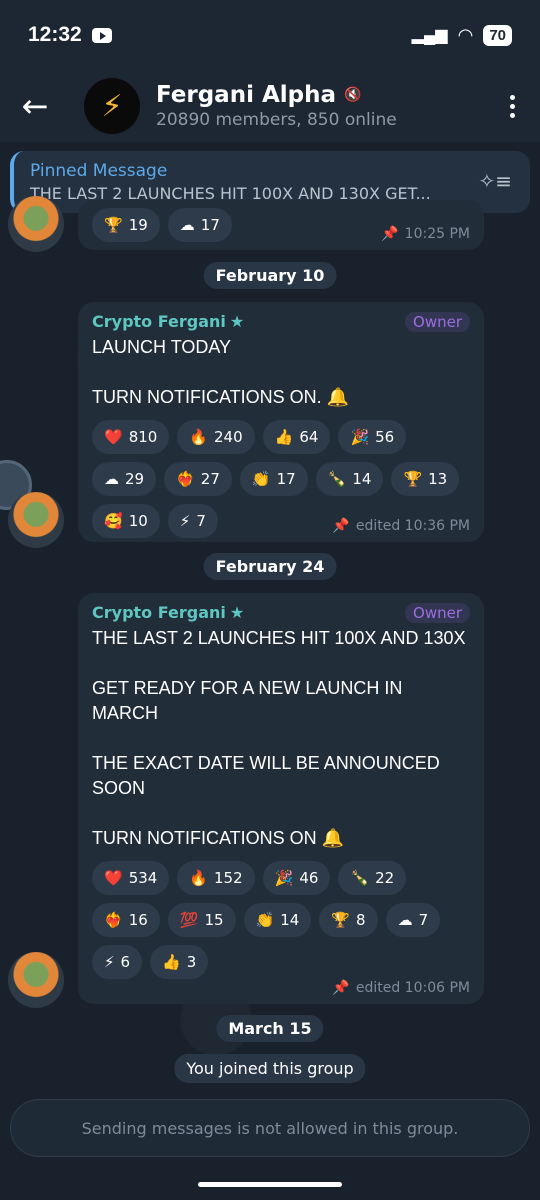 The height and width of the screenshot is (1200, 540). What do you see at coordinates (281, 225) in the screenshot?
I see `message-bubble-partial: 🏆 19 ☁ 17 📌 10:25 PM` at bounding box center [281, 225].